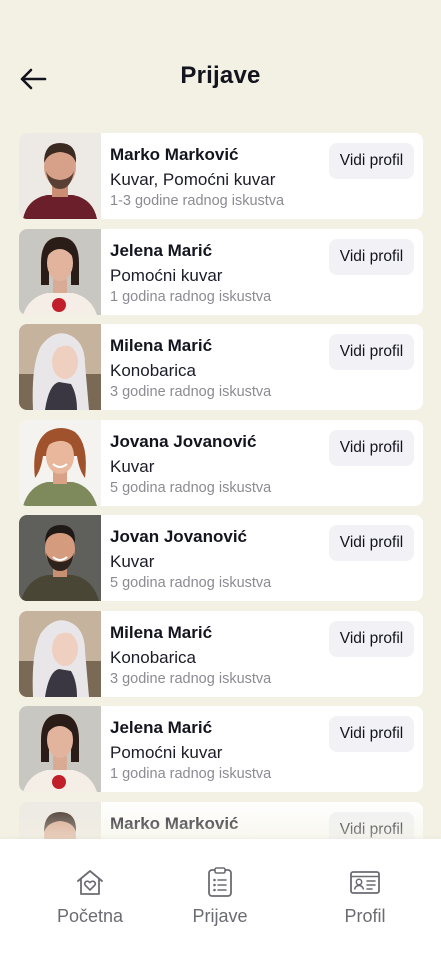 The image size is (441, 955). Describe the element at coordinates (220, 916) in the screenshot. I see `nav-label: Prijave` at that location.